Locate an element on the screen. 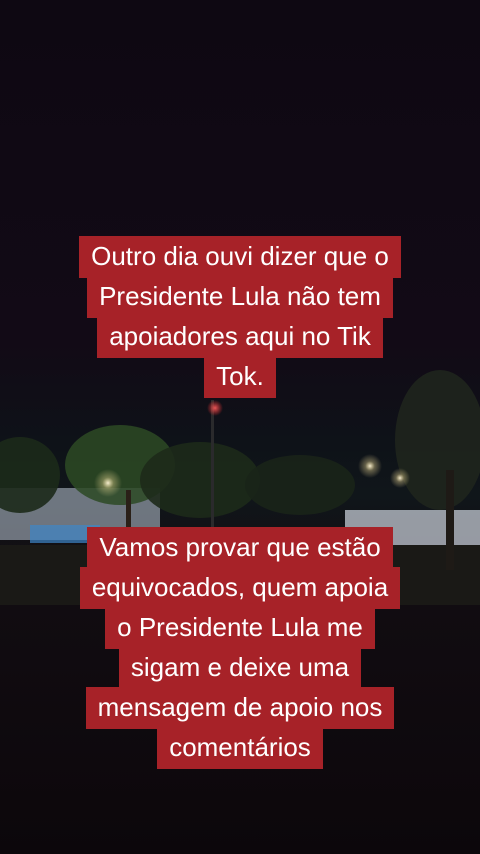 The height and width of the screenshot is (854, 480). caption-line: Tok. is located at coordinates (240, 377).